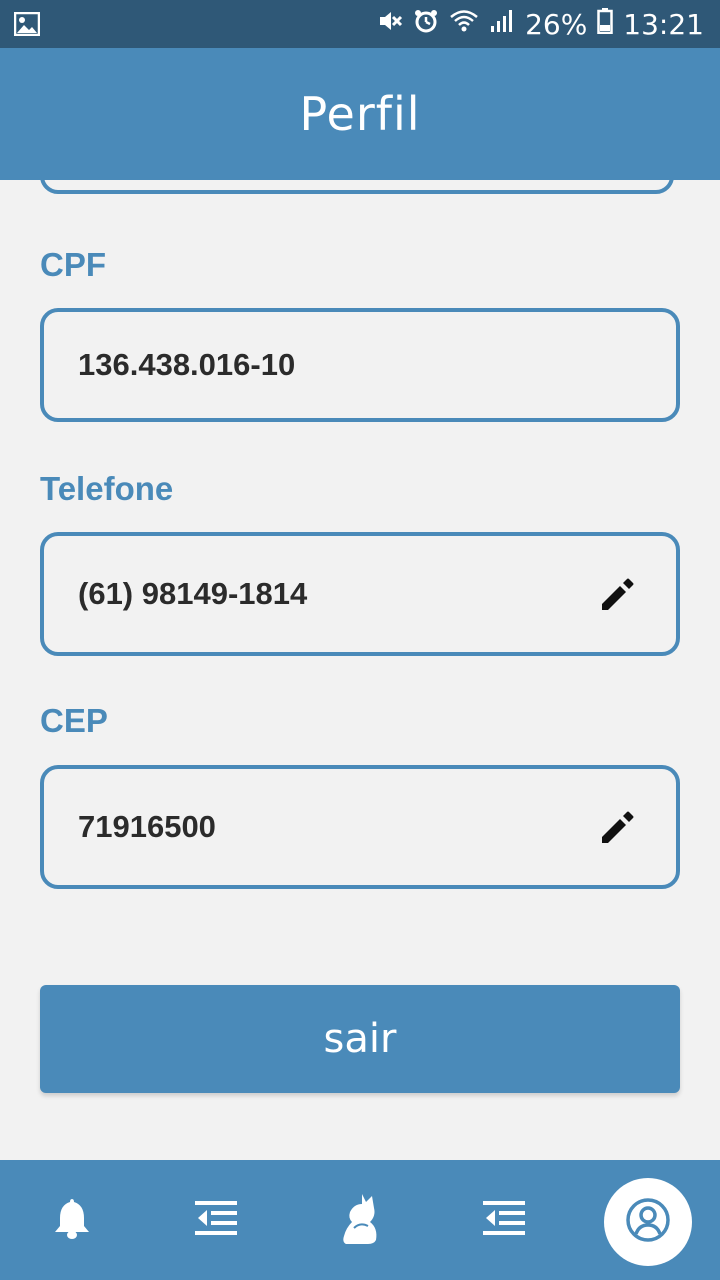 The width and height of the screenshot is (720, 1280). I want to click on clock: 13:21, so click(663, 24).